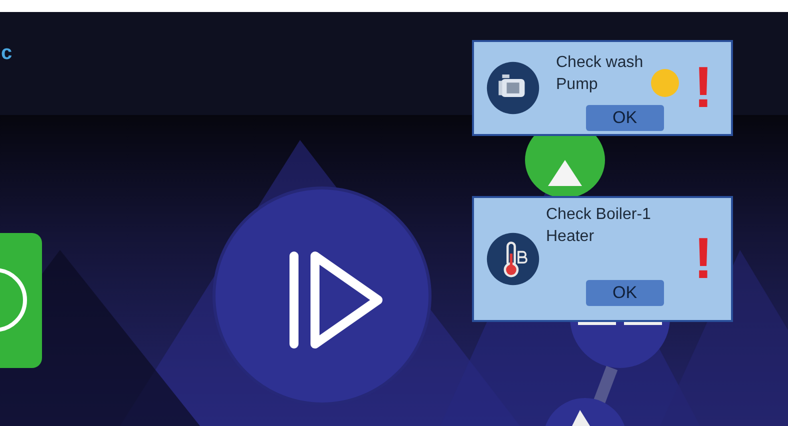 Image resolution: width=788 pixels, height=426 pixels. Describe the element at coordinates (21, 300) in the screenshot. I see `ring-button-icon` at that location.